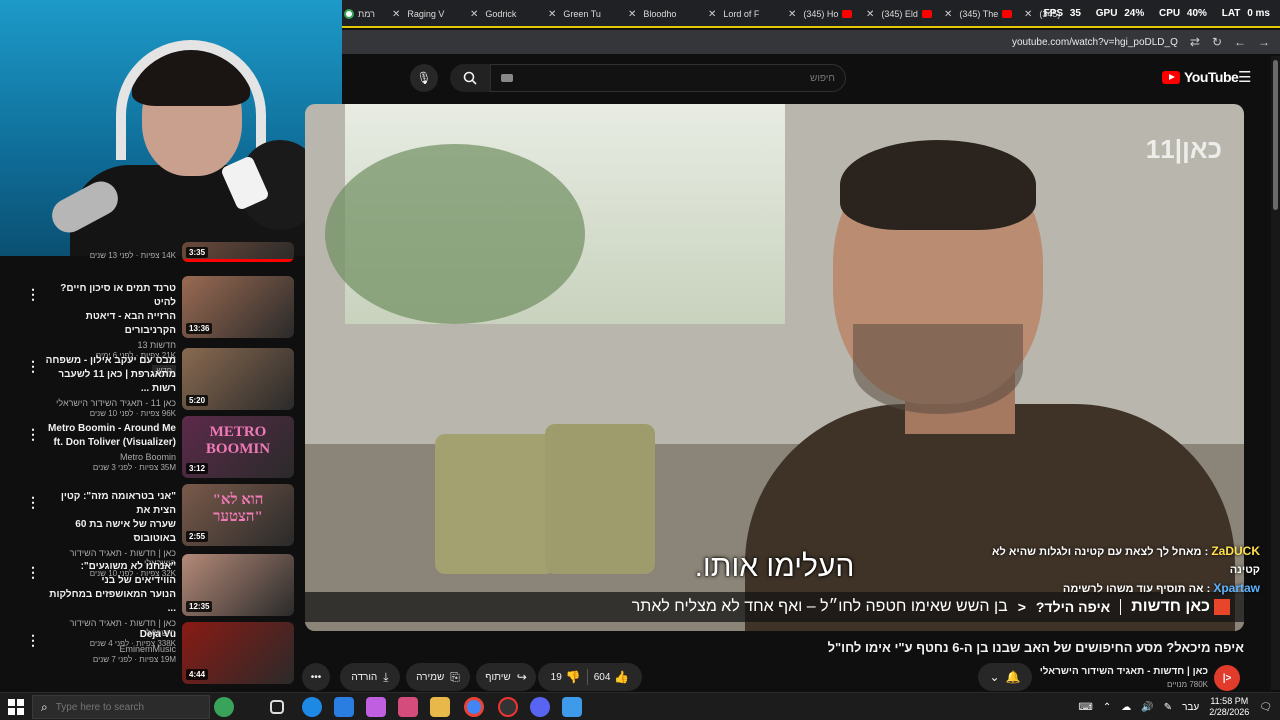 Image resolution: width=1280 pixels, height=720 pixels. What do you see at coordinates (506, 677) in the screenshot?
I see `share-button: שיתוף ↪` at bounding box center [506, 677].